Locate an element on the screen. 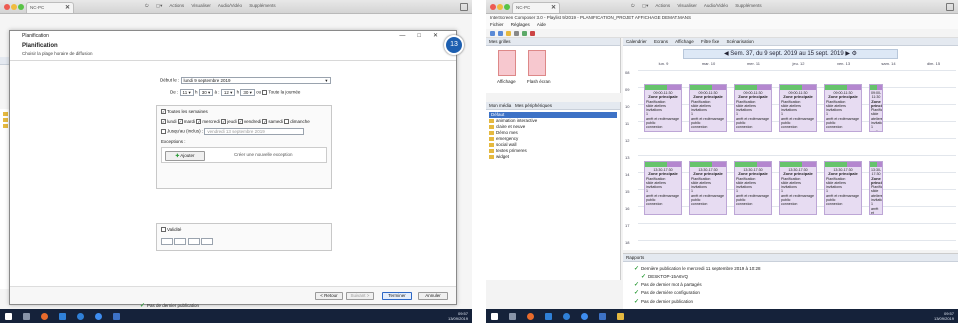 The image size is (958, 323). day-samedi-checkbox: ✓ is located at coordinates (265, 122).